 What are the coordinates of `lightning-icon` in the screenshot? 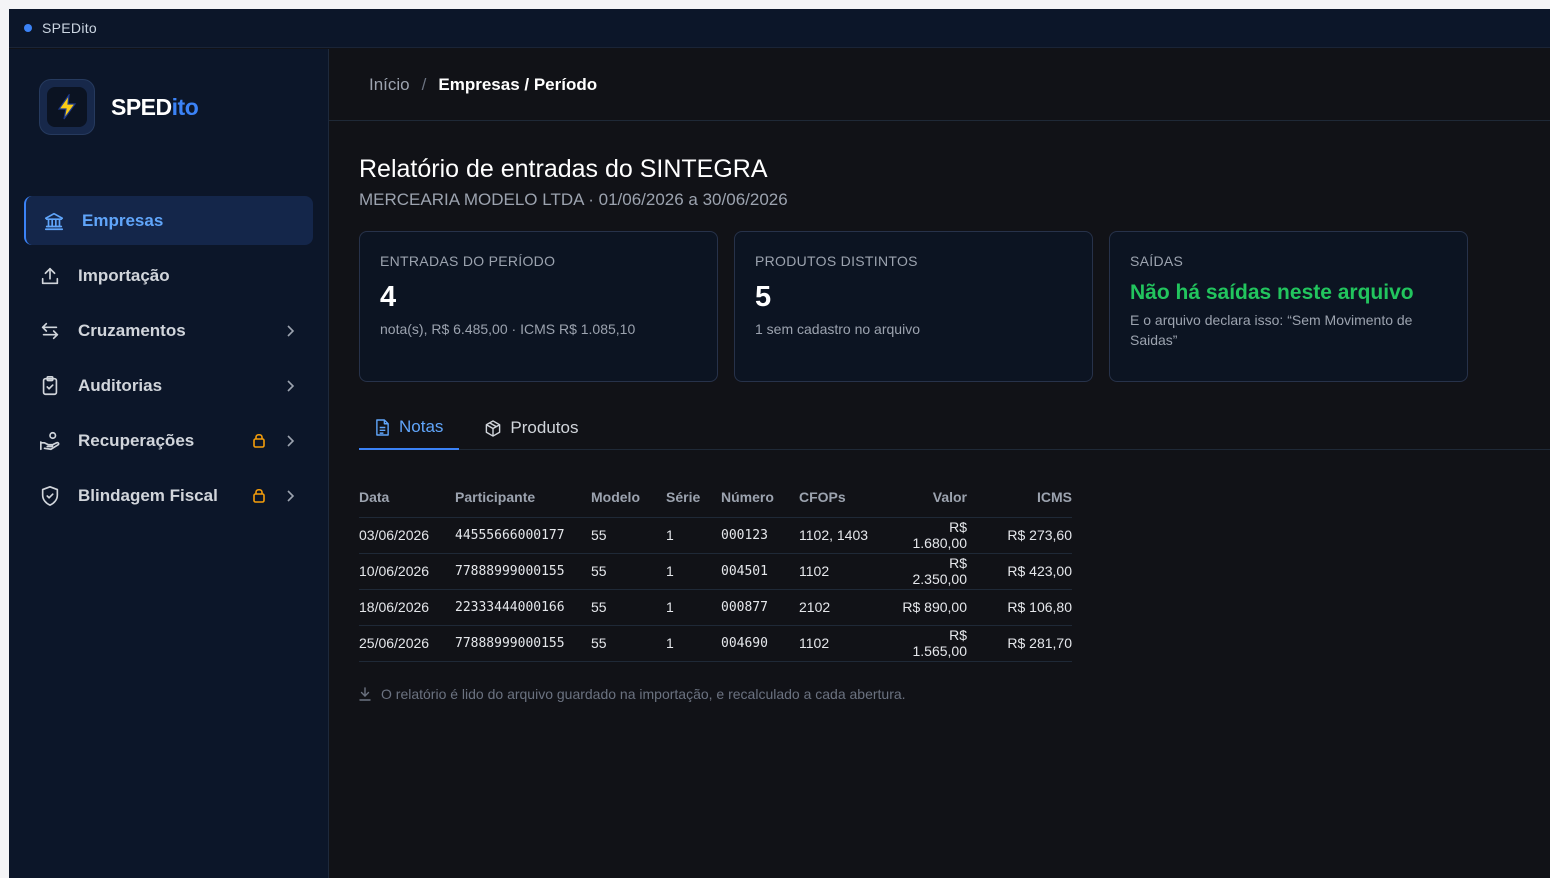 It's located at (67, 107).